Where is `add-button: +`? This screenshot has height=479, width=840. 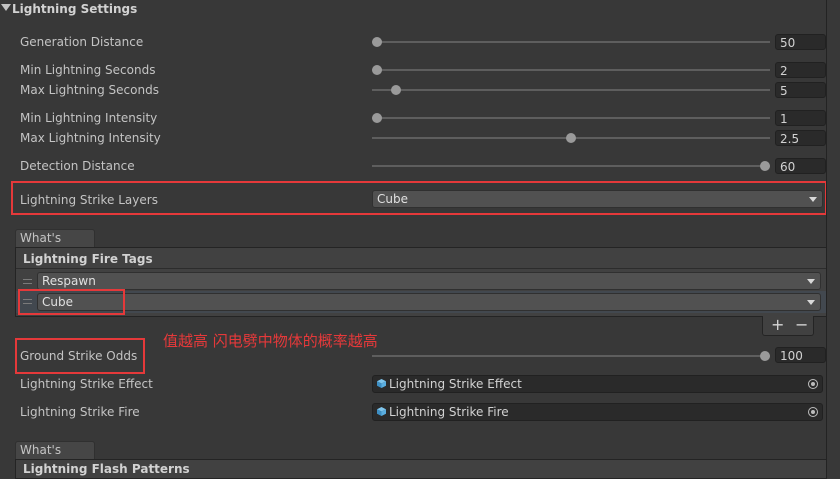 add-button: + is located at coordinates (777, 325).